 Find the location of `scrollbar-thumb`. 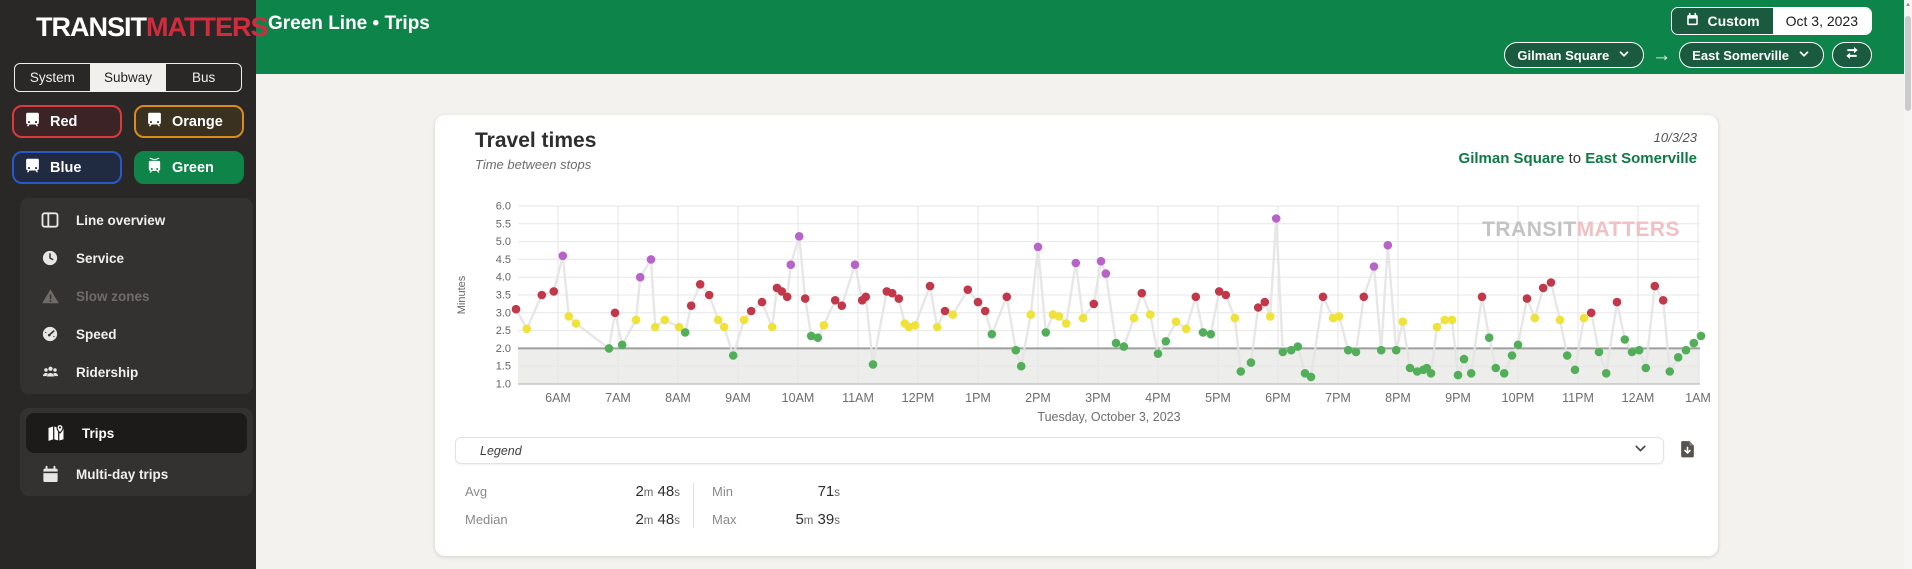

scrollbar-thumb is located at coordinates (1908, 63).